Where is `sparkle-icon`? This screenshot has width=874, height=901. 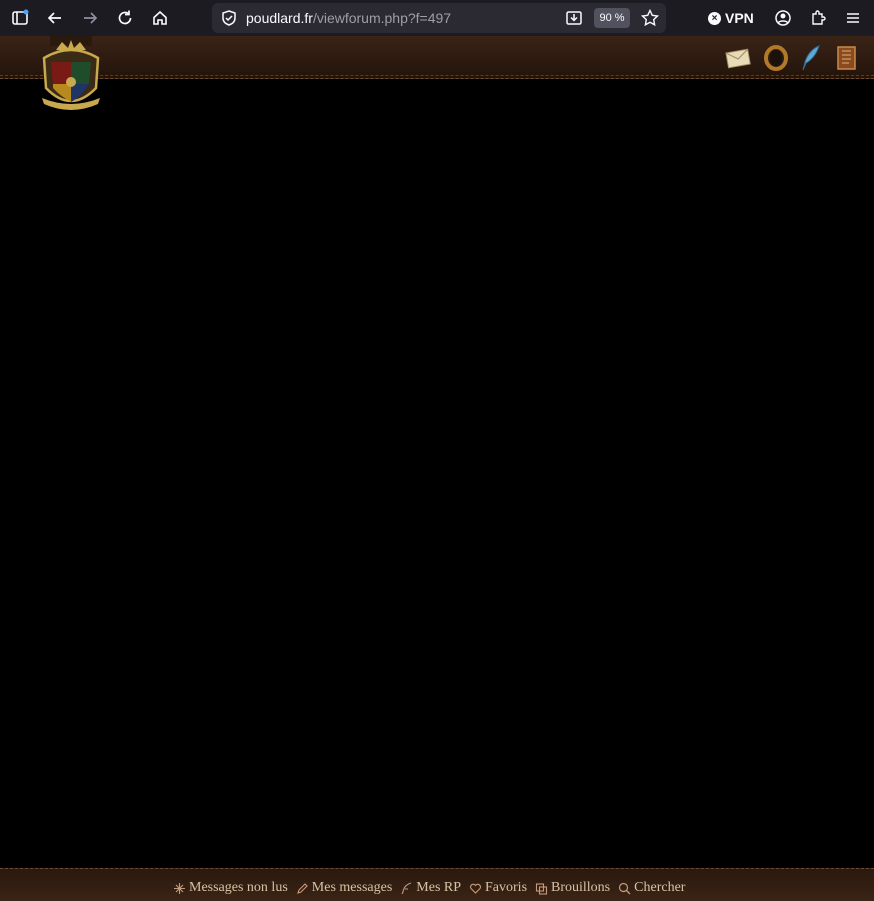
sparkle-icon is located at coordinates (179, 888).